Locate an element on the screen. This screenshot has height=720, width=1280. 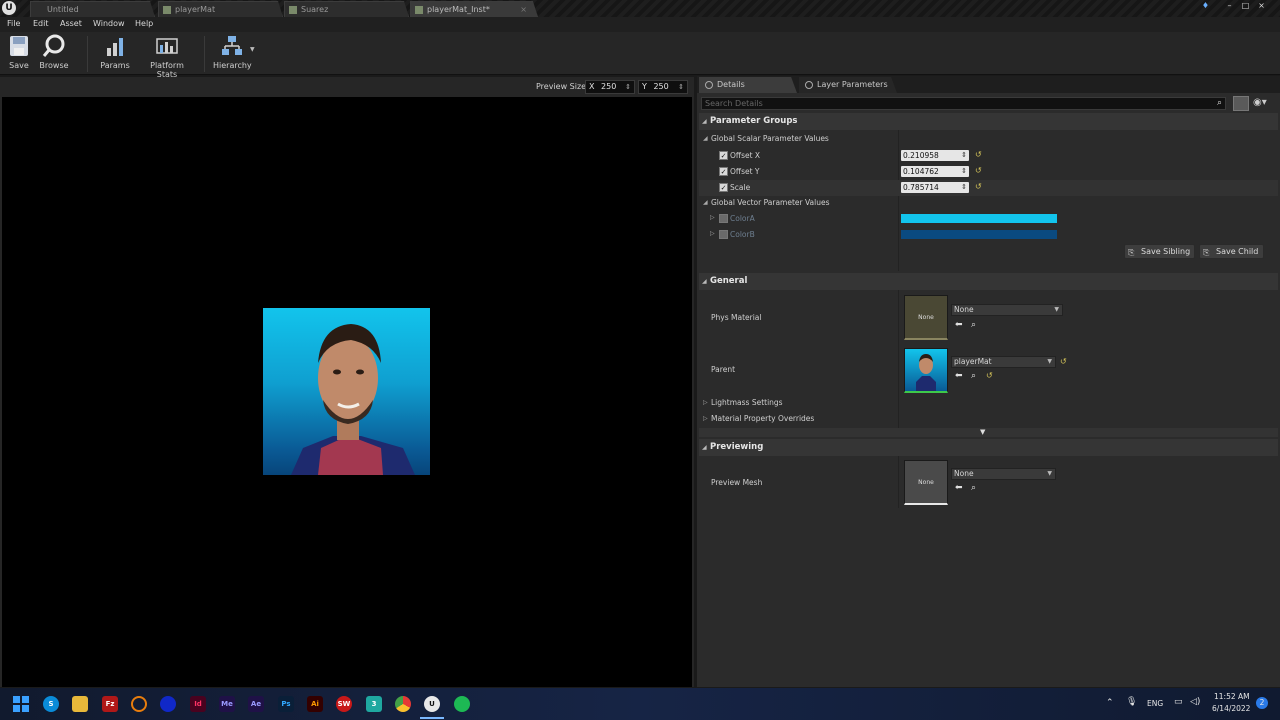
chrome-icon is located at coordinates (403, 704).